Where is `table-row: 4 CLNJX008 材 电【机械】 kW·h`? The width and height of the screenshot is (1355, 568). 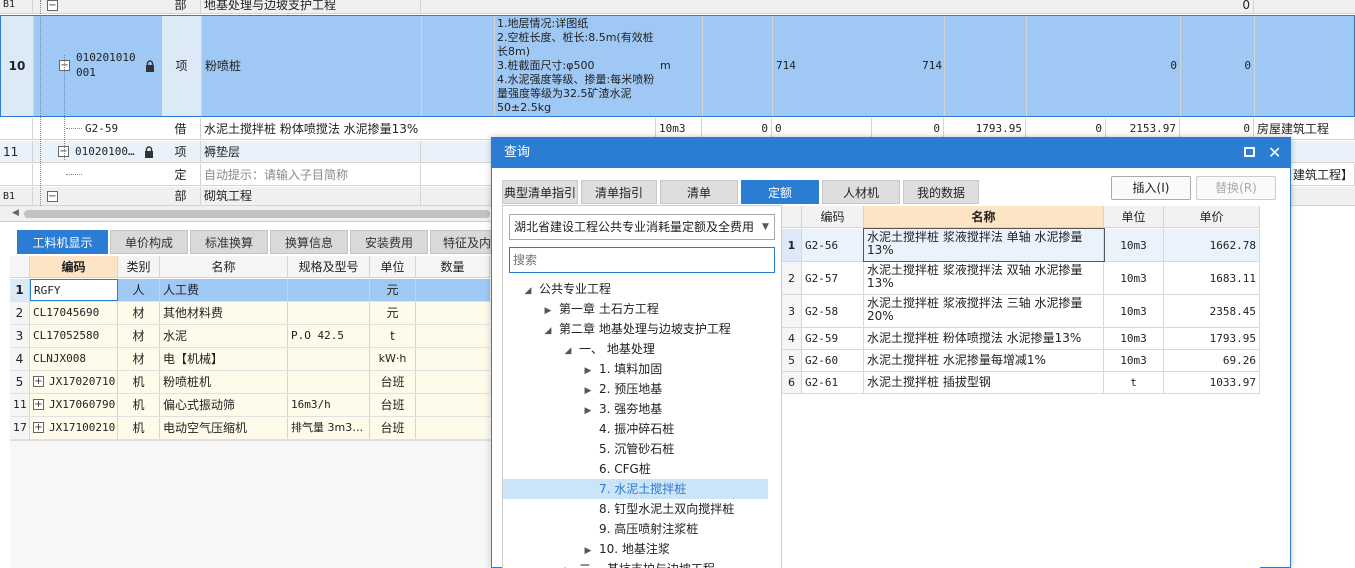 table-row: 4 CLNJX008 材 电【机械】 kW·h is located at coordinates (250, 359).